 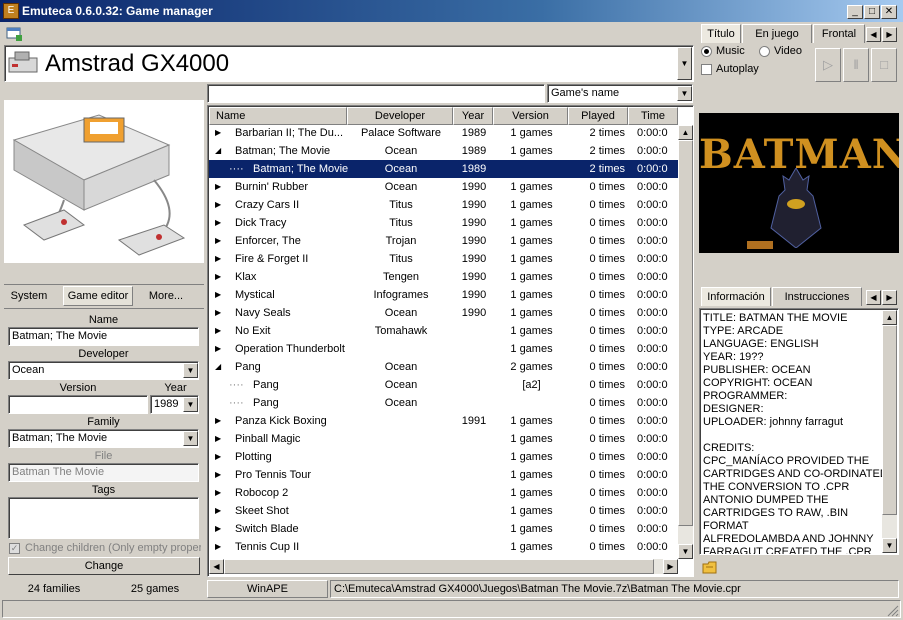 What do you see at coordinates (685, 551) in the screenshot?
I see `scroll-down-button: ▼` at bounding box center [685, 551].